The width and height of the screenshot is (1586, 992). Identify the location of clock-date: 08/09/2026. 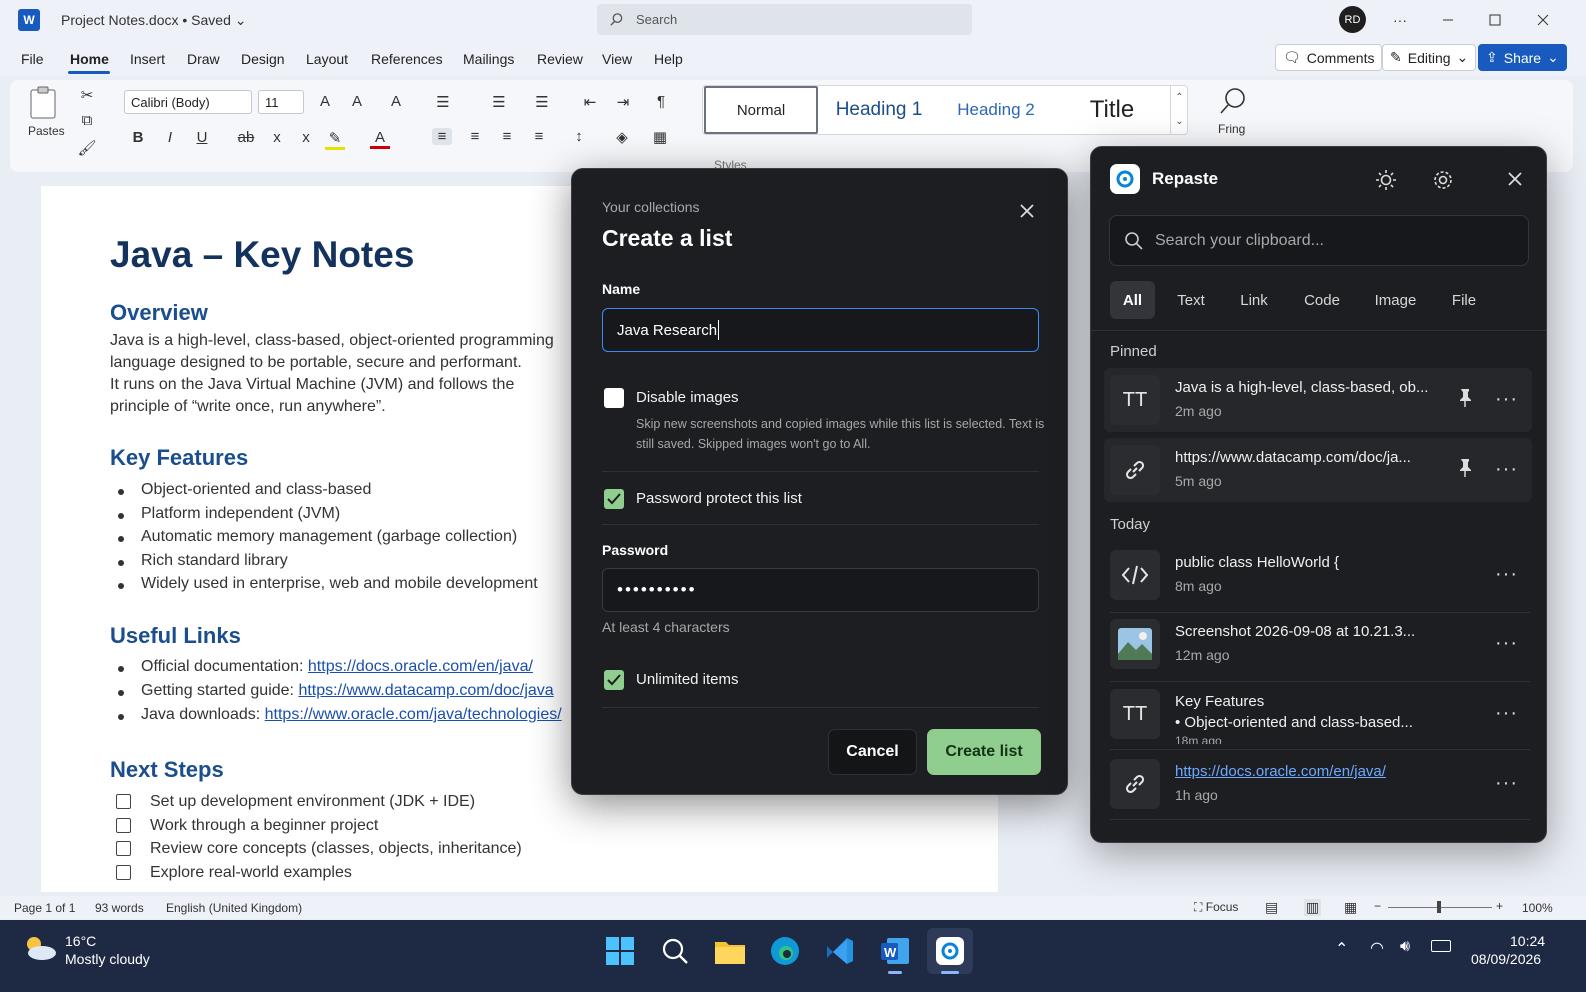
(1506, 959).